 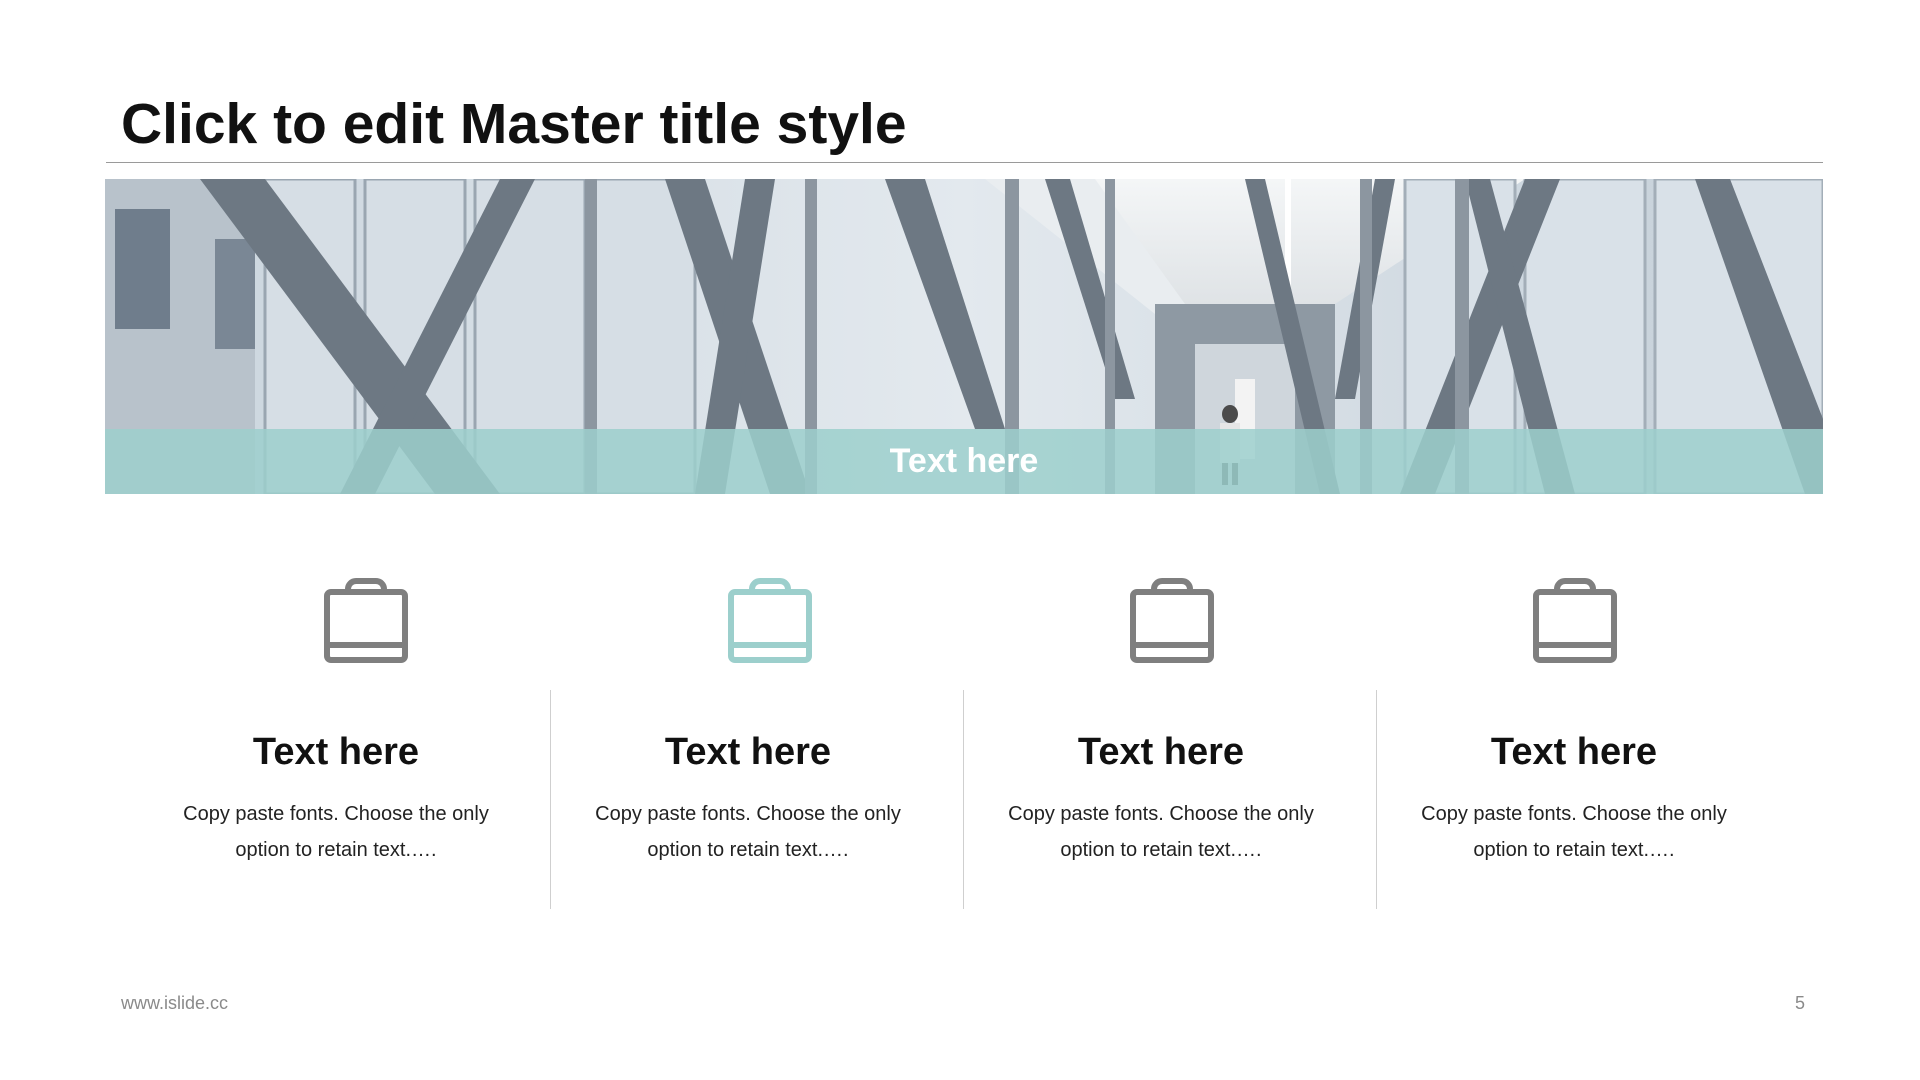 What do you see at coordinates (964, 461) in the screenshot?
I see `banner-caption: Text here` at bounding box center [964, 461].